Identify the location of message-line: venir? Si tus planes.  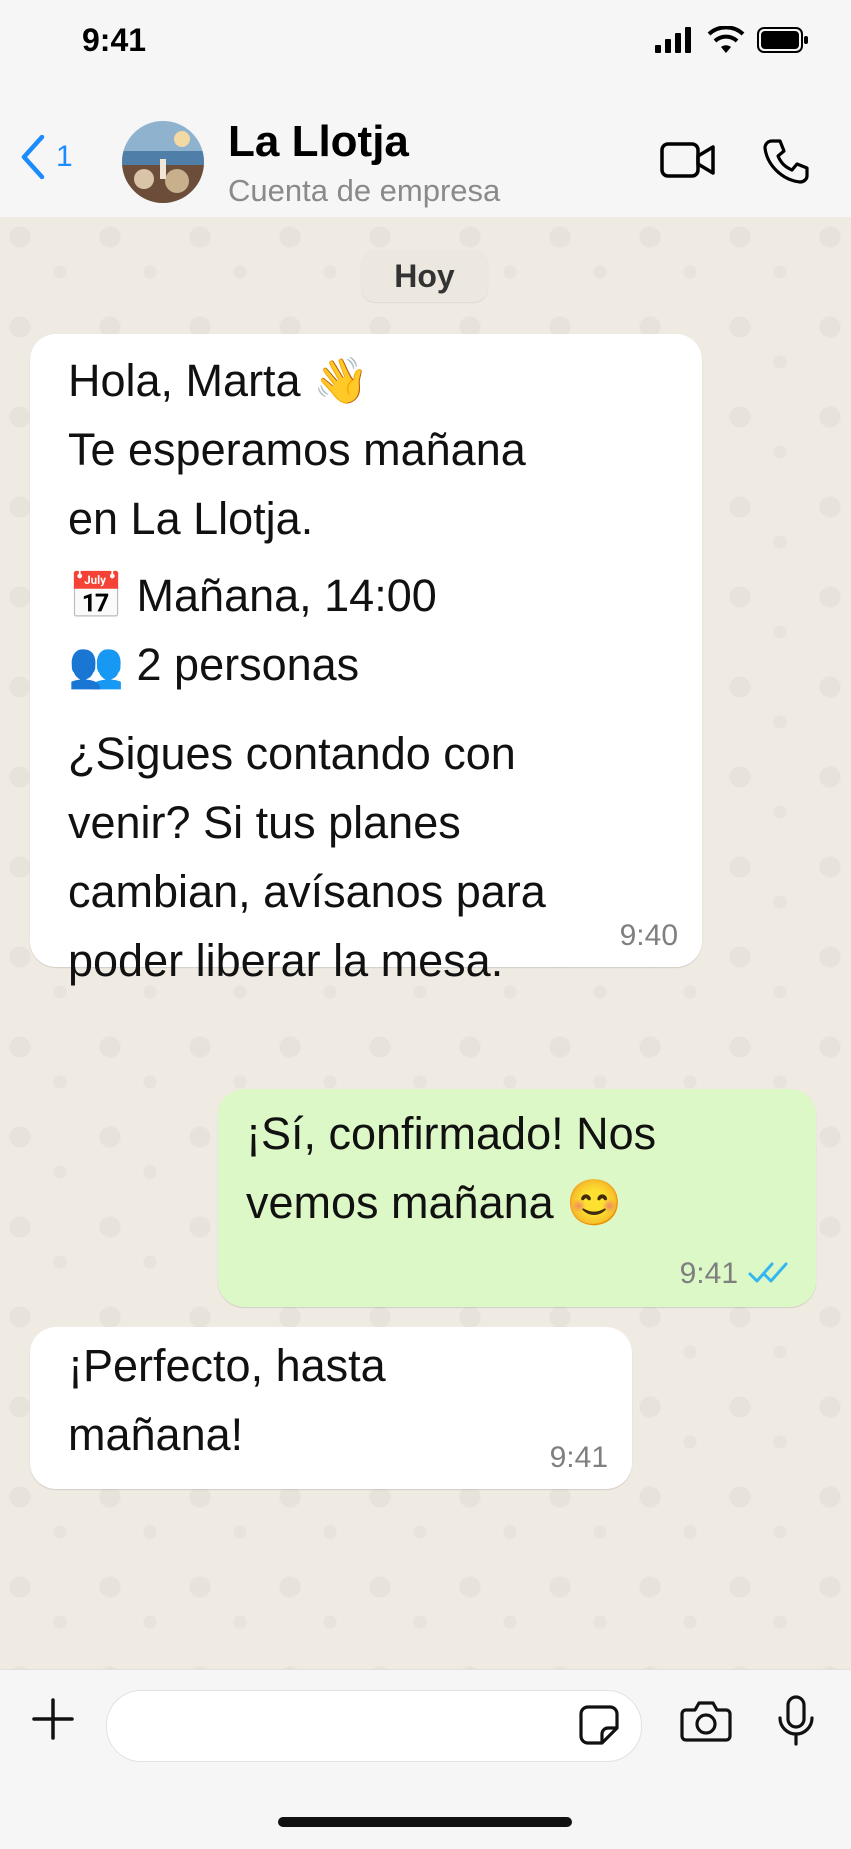
(264, 822).